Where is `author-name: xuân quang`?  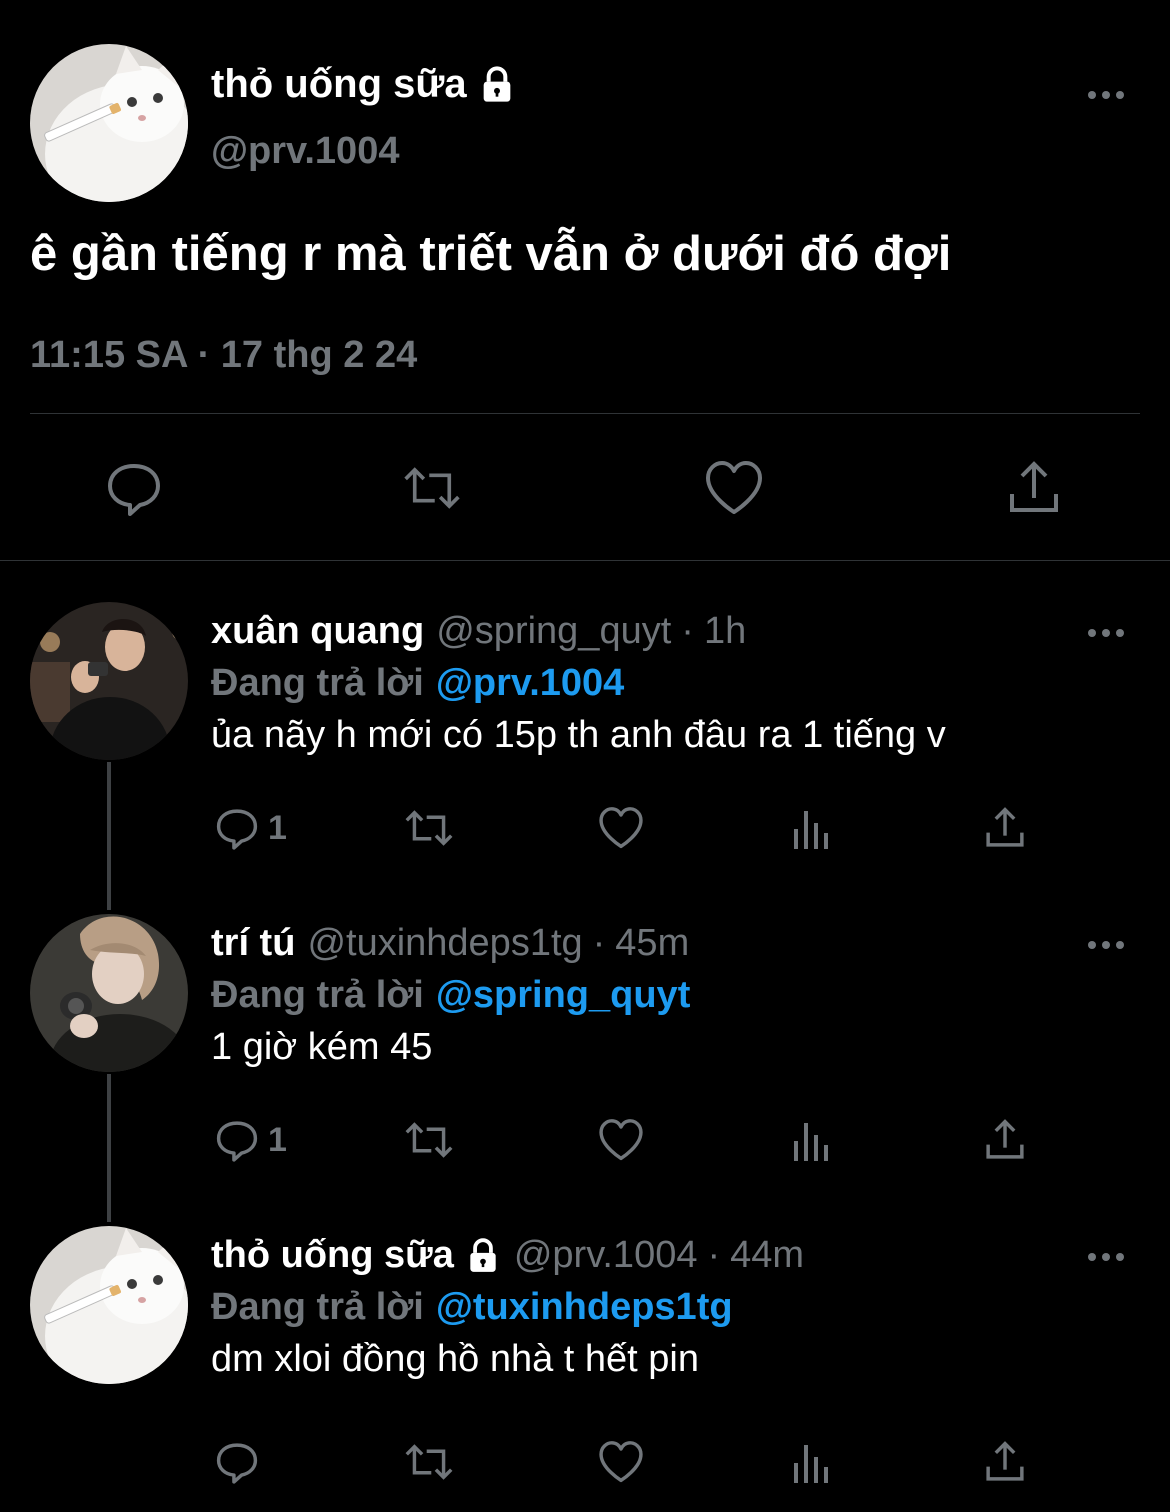 author-name: xuân quang is located at coordinates (317, 631).